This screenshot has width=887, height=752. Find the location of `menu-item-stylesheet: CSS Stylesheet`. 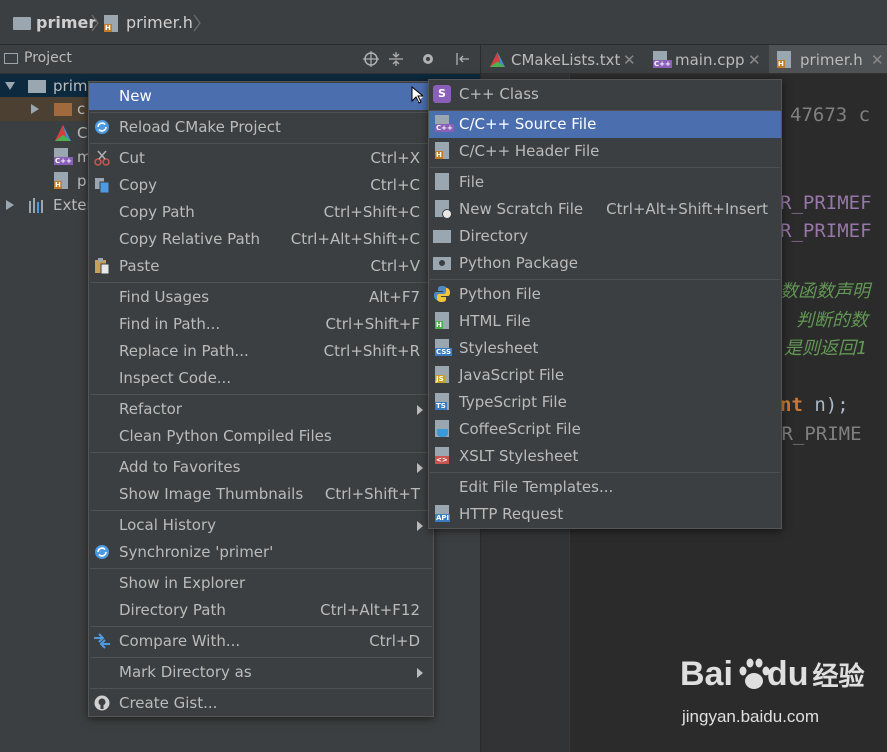

menu-item-stylesheet: CSS Stylesheet is located at coordinates (605, 348).